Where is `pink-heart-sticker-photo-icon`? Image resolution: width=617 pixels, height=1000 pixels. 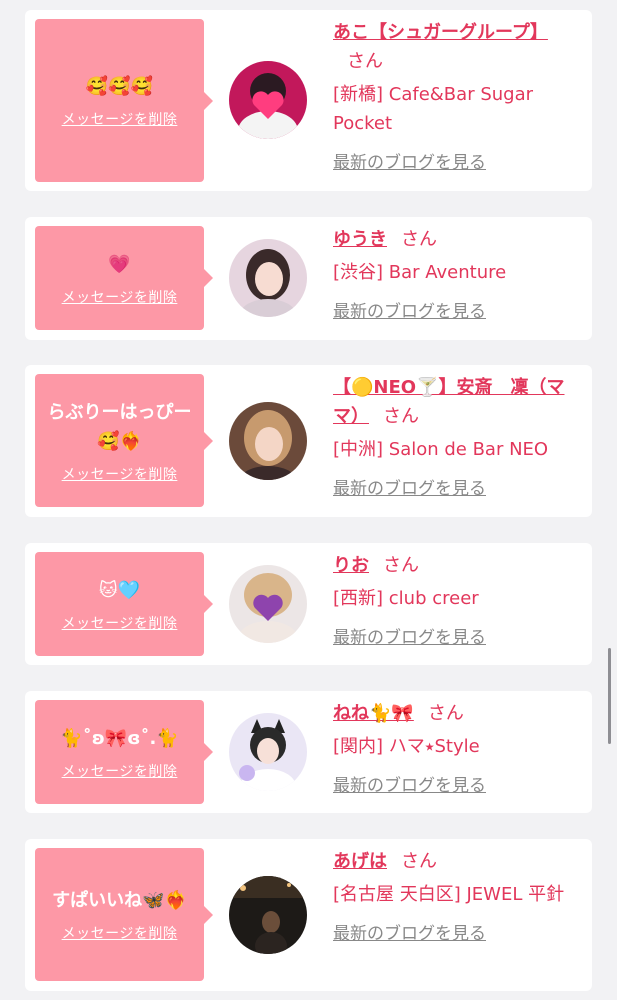
pink-heart-sticker-photo-icon is located at coordinates (268, 100).